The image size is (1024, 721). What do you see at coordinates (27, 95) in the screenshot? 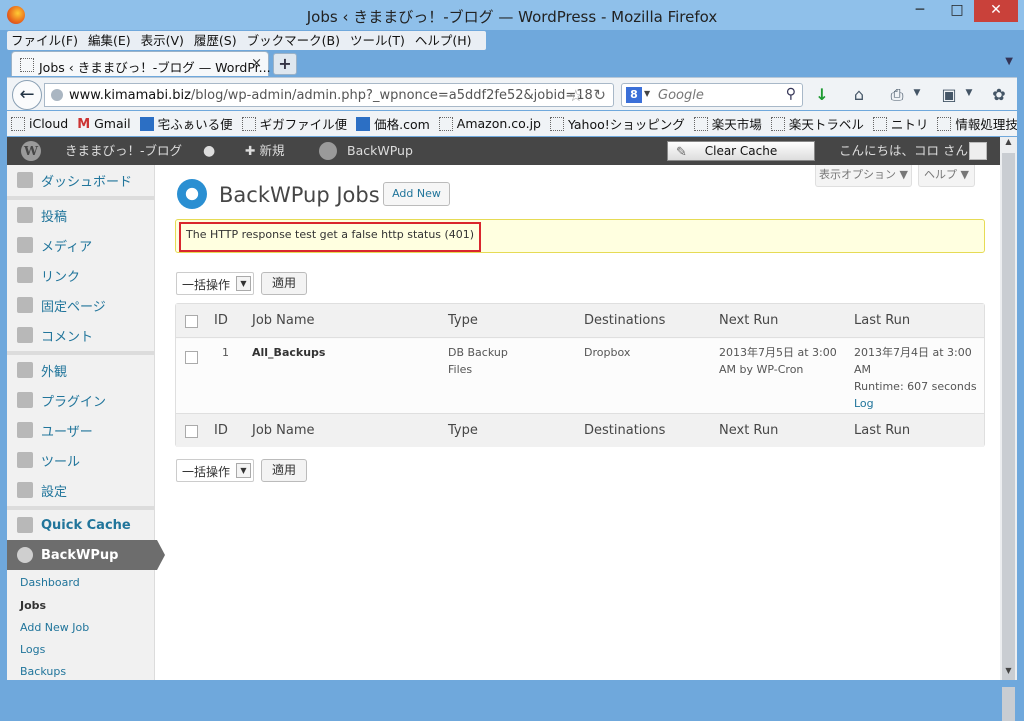
I see `back-button: ←` at bounding box center [27, 95].